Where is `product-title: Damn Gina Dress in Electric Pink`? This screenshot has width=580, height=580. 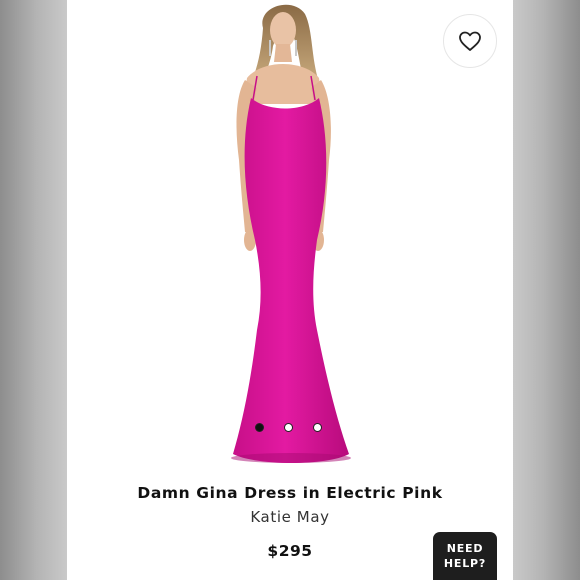 product-title: Damn Gina Dress in Electric Pink is located at coordinates (290, 493).